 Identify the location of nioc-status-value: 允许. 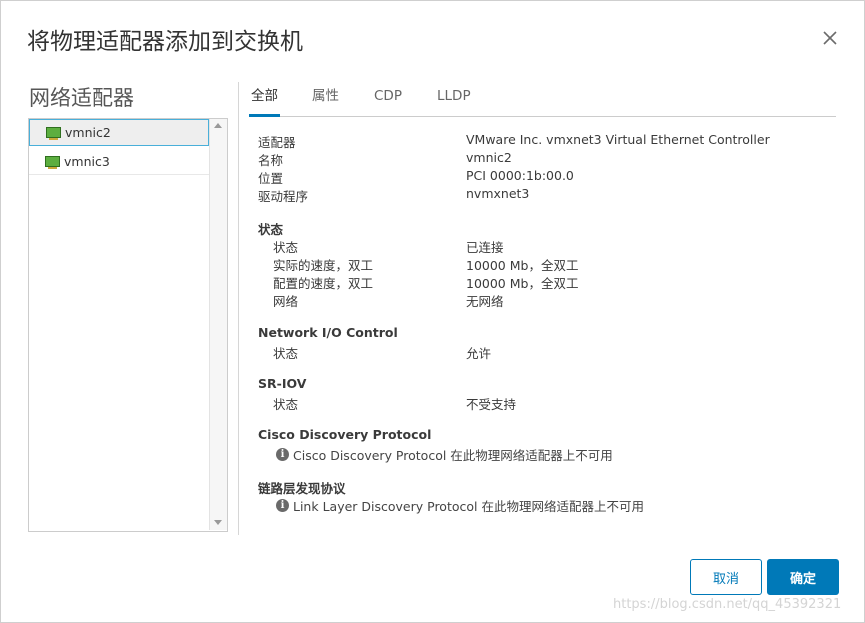
(479, 353).